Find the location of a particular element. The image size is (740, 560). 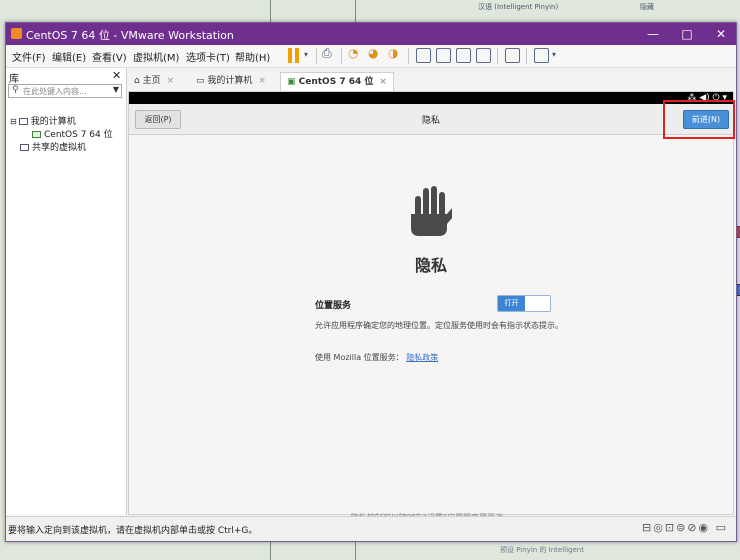

setup-header-bar: 返回(P) 隐私 前进(N) is located at coordinates (432, 119).